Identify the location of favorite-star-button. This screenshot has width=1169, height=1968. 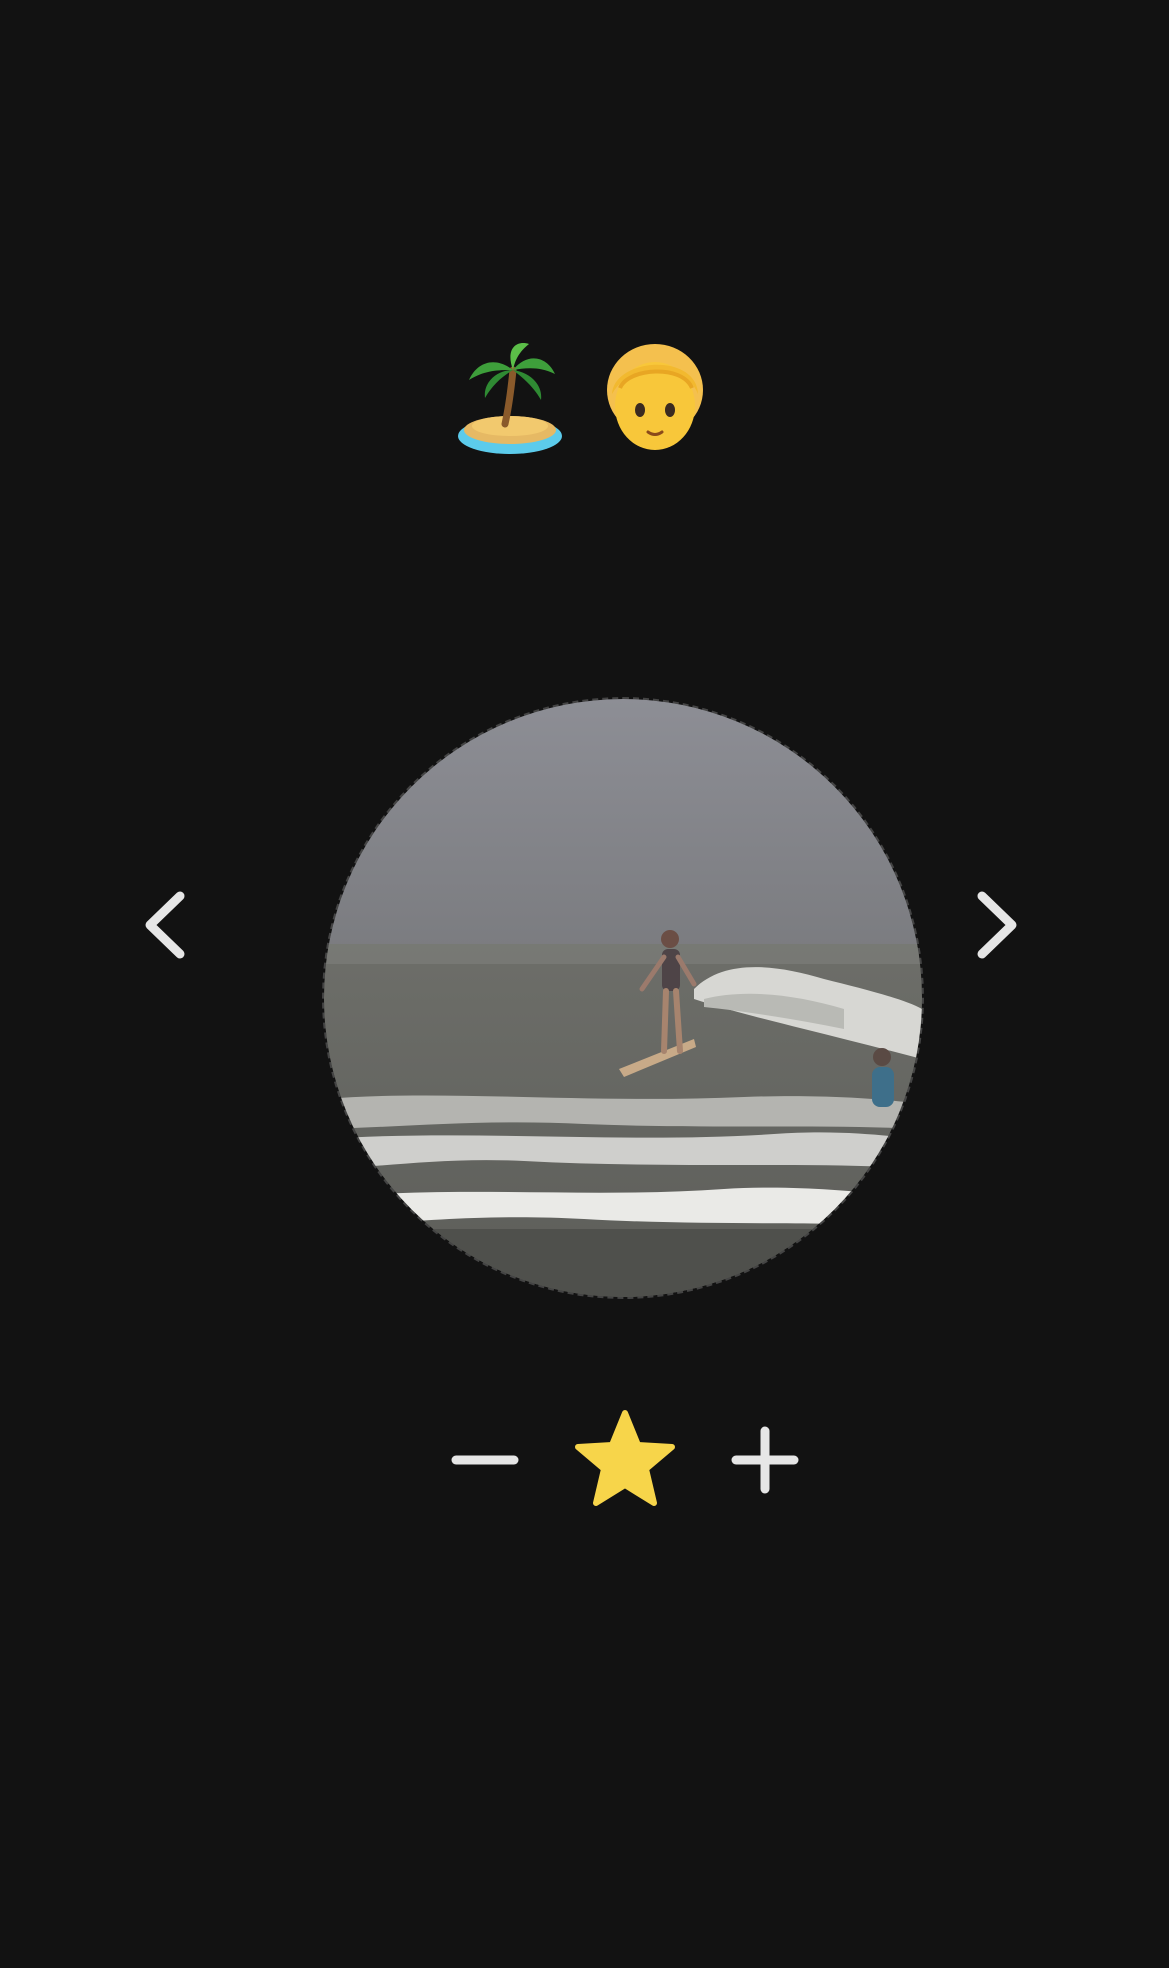
(625, 1460).